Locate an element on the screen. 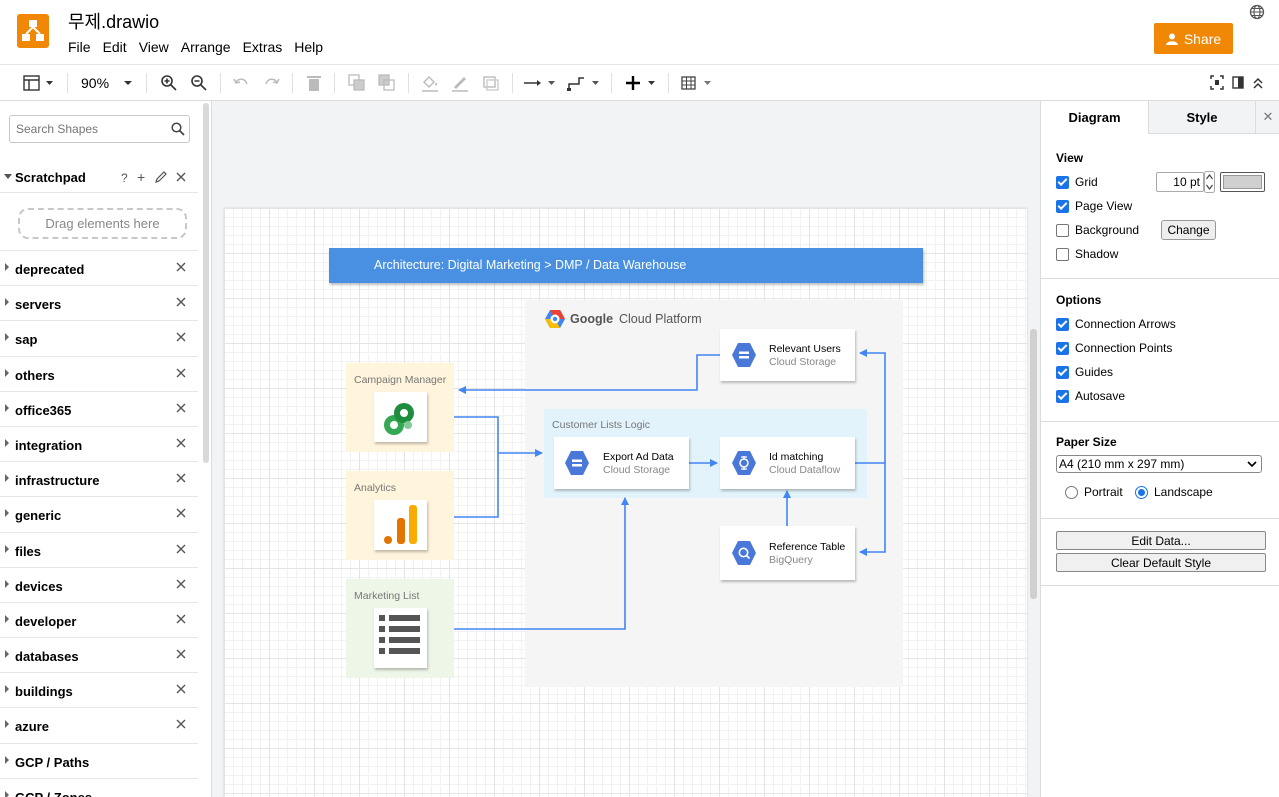 The height and width of the screenshot is (797, 1279). scratchpad-help-icon: ? is located at coordinates (124, 178).